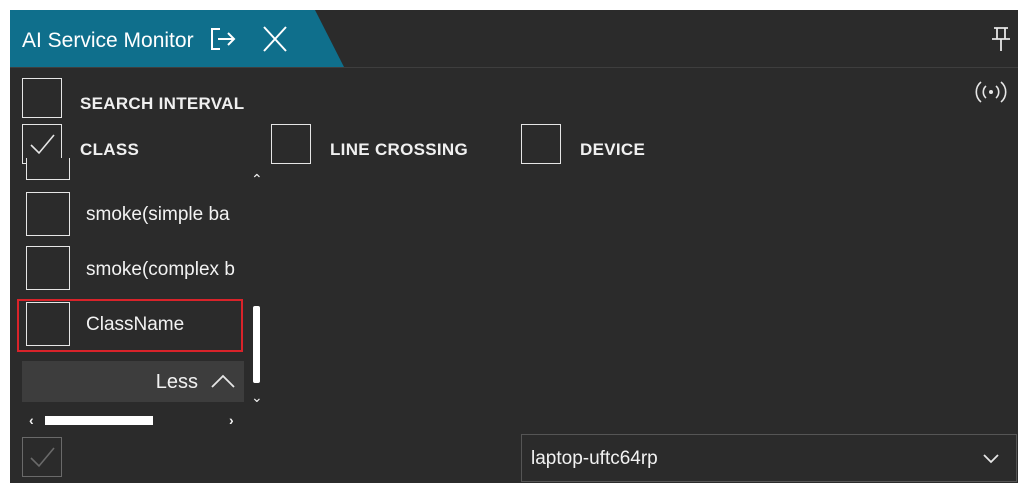 The height and width of the screenshot is (483, 1020). What do you see at coordinates (176, 382) in the screenshot?
I see `less-label: Less` at bounding box center [176, 382].